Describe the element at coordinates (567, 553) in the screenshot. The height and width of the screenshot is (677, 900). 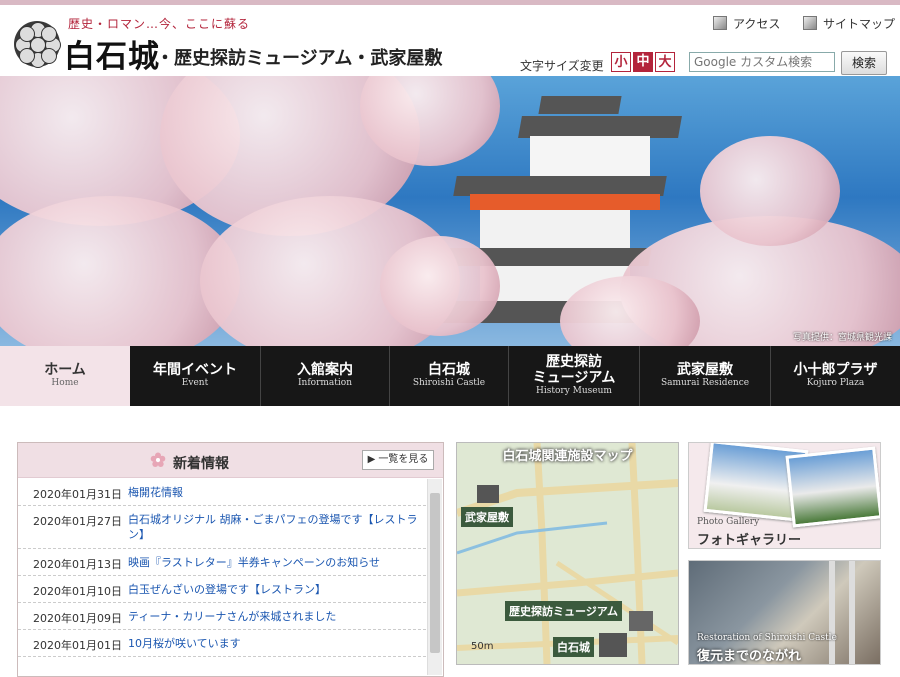
I see `facility-map: 白石城関連施設マップ 武家屋敷 歴史探訪ミュージアム 白石城 50m` at that location.